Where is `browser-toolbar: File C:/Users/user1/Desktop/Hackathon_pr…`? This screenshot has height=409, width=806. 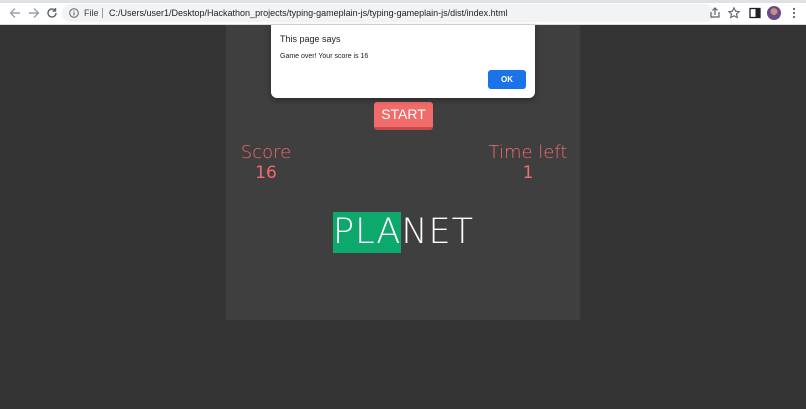
browser-toolbar: File C:/Users/user1/Desktop/Hackathon_pr… is located at coordinates (403, 12).